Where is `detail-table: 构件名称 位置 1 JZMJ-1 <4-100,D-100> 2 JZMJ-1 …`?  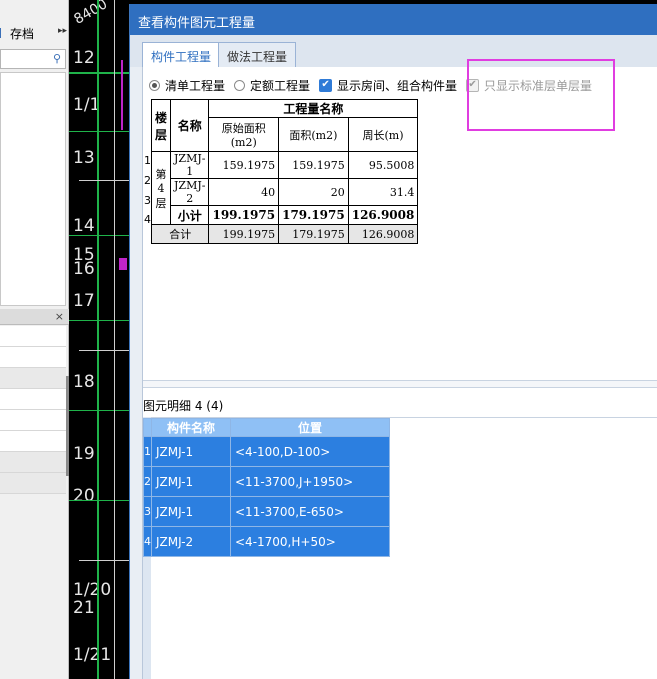 detail-table: 构件名称 位置 1 JZMJ-1 <4-100,D-100> 2 JZMJ-1 … is located at coordinates (266, 487).